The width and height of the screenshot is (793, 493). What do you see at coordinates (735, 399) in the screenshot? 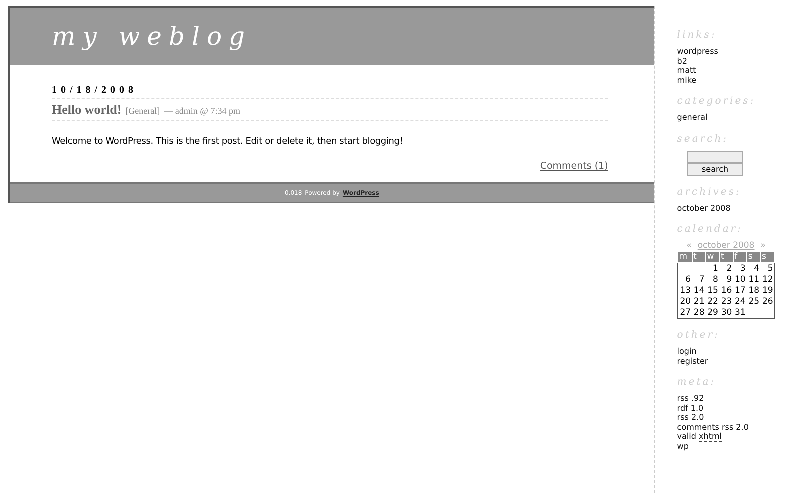
I see `sidebar-link: rss .92` at bounding box center [735, 399].